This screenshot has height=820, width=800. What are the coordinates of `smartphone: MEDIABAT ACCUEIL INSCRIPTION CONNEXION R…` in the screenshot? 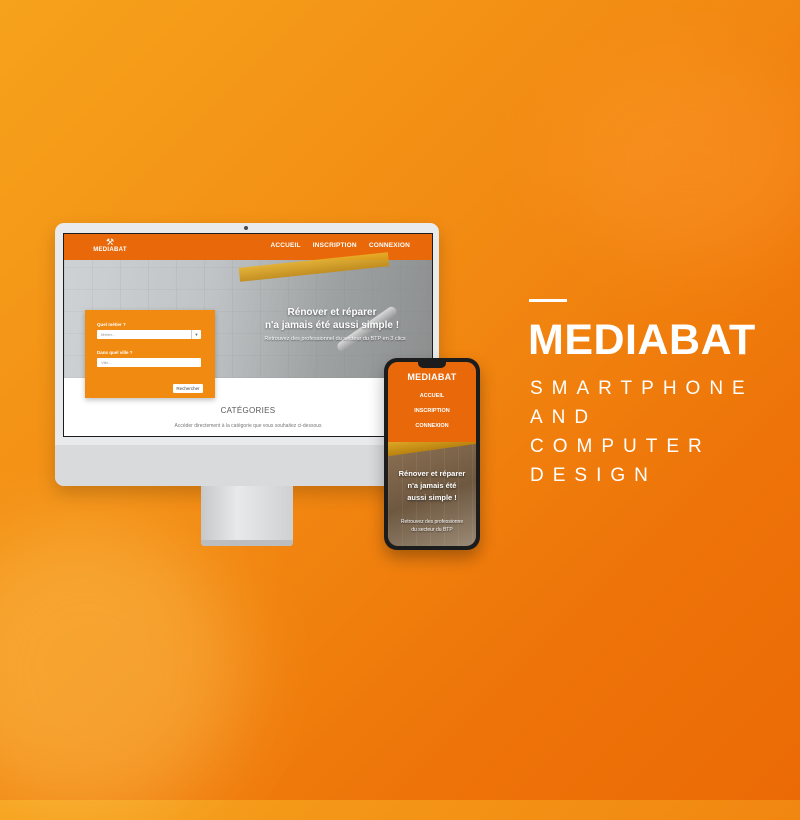 It's located at (432, 454).